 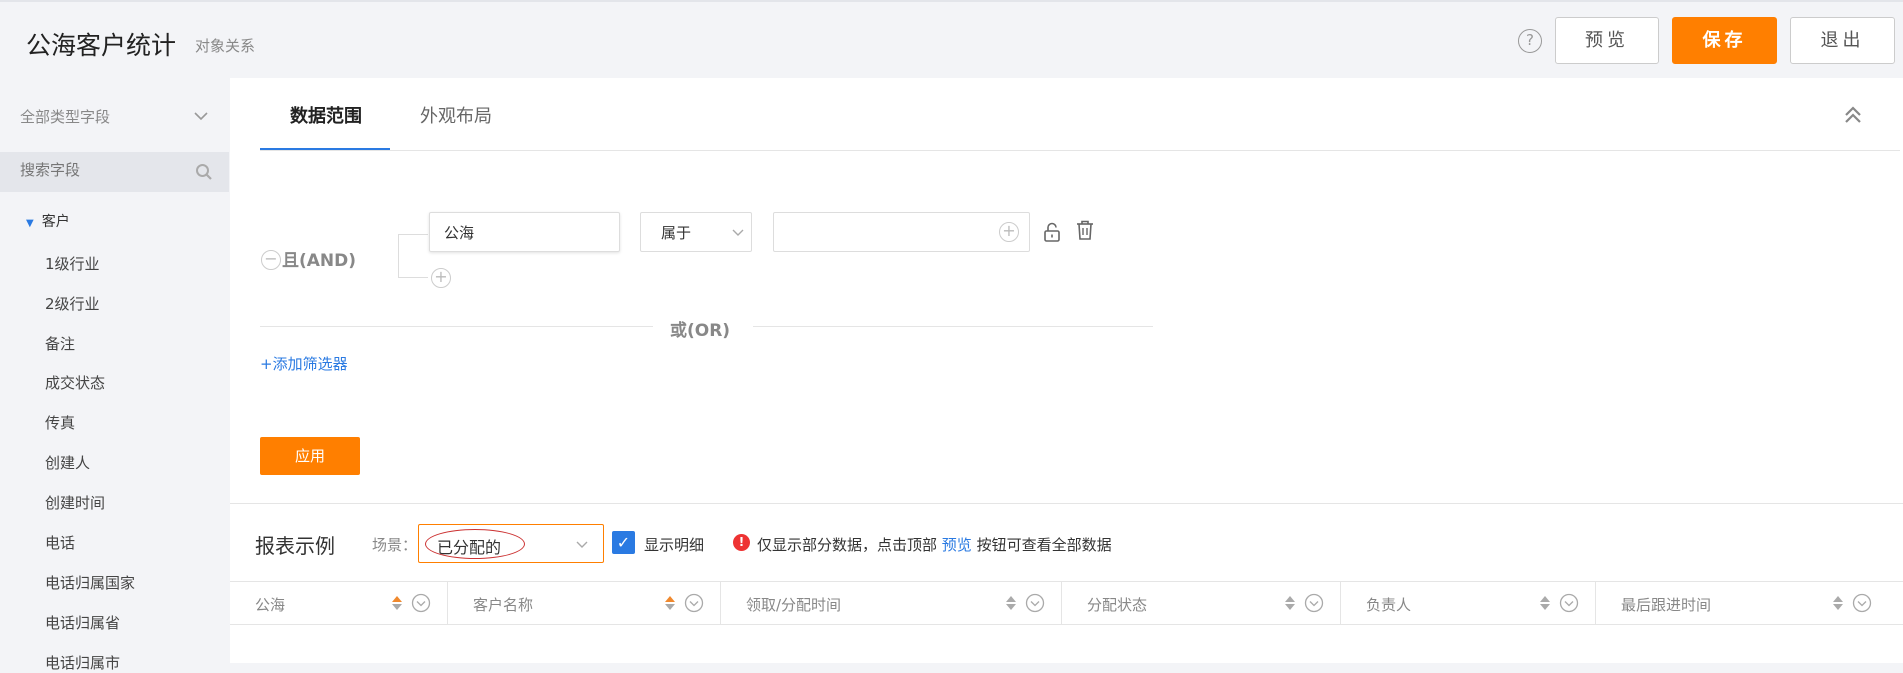 I want to click on column-header: 客户名称, so click(x=584, y=603).